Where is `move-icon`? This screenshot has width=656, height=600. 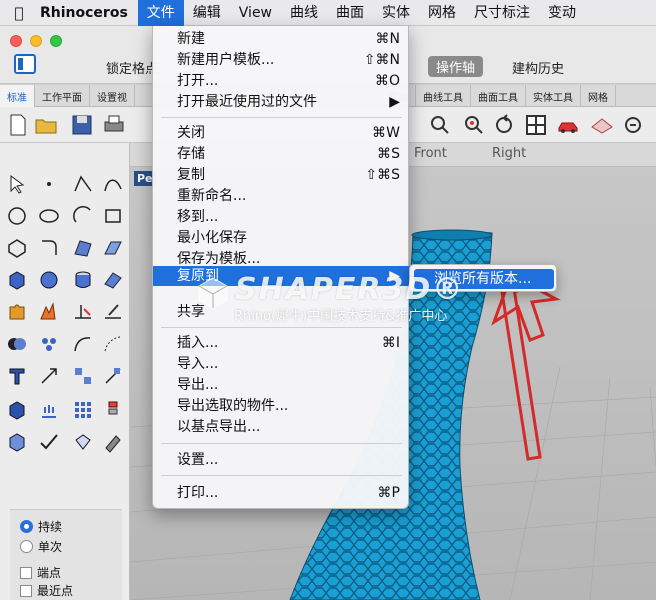
move-icon is located at coordinates (49, 376).